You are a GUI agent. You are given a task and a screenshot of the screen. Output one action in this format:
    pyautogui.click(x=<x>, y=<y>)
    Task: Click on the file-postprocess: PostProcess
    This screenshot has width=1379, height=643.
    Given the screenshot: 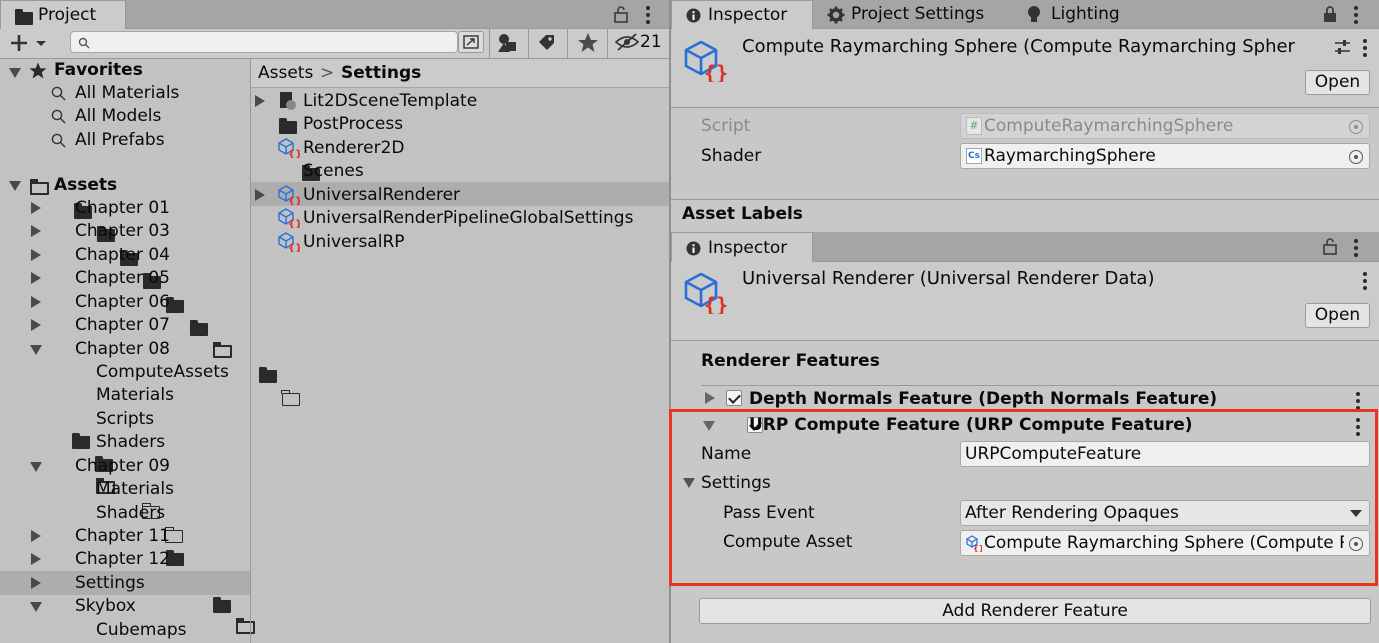 What is the action you would take?
    pyautogui.click(x=353, y=124)
    